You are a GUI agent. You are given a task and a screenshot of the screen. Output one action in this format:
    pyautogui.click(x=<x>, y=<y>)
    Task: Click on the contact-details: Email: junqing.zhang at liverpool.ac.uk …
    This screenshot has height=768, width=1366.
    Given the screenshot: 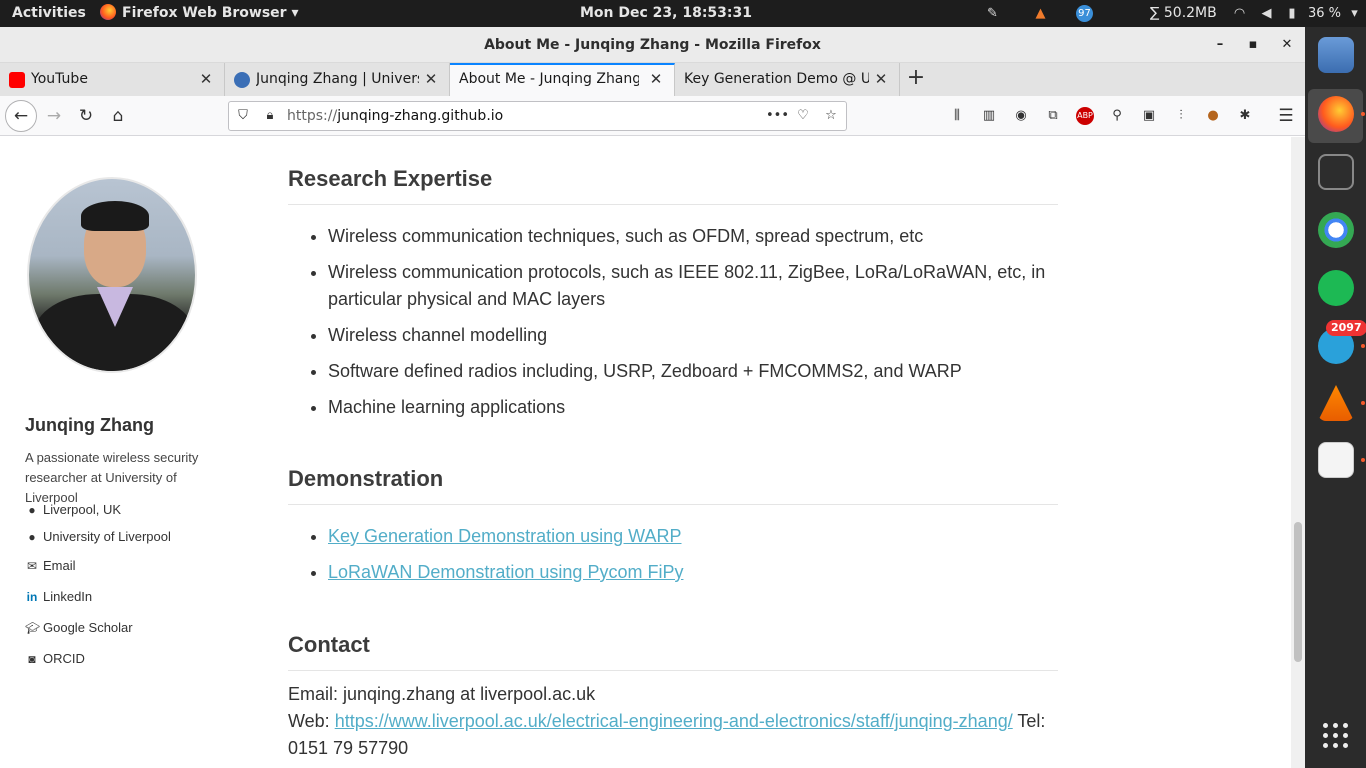 What is the action you would take?
    pyautogui.click(x=673, y=721)
    